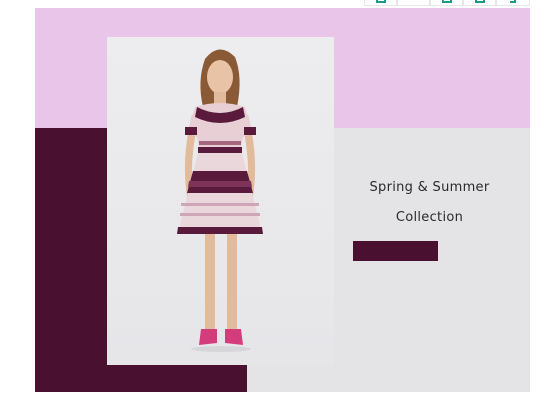  I want to click on dress-model-illustration, so click(220, 200).